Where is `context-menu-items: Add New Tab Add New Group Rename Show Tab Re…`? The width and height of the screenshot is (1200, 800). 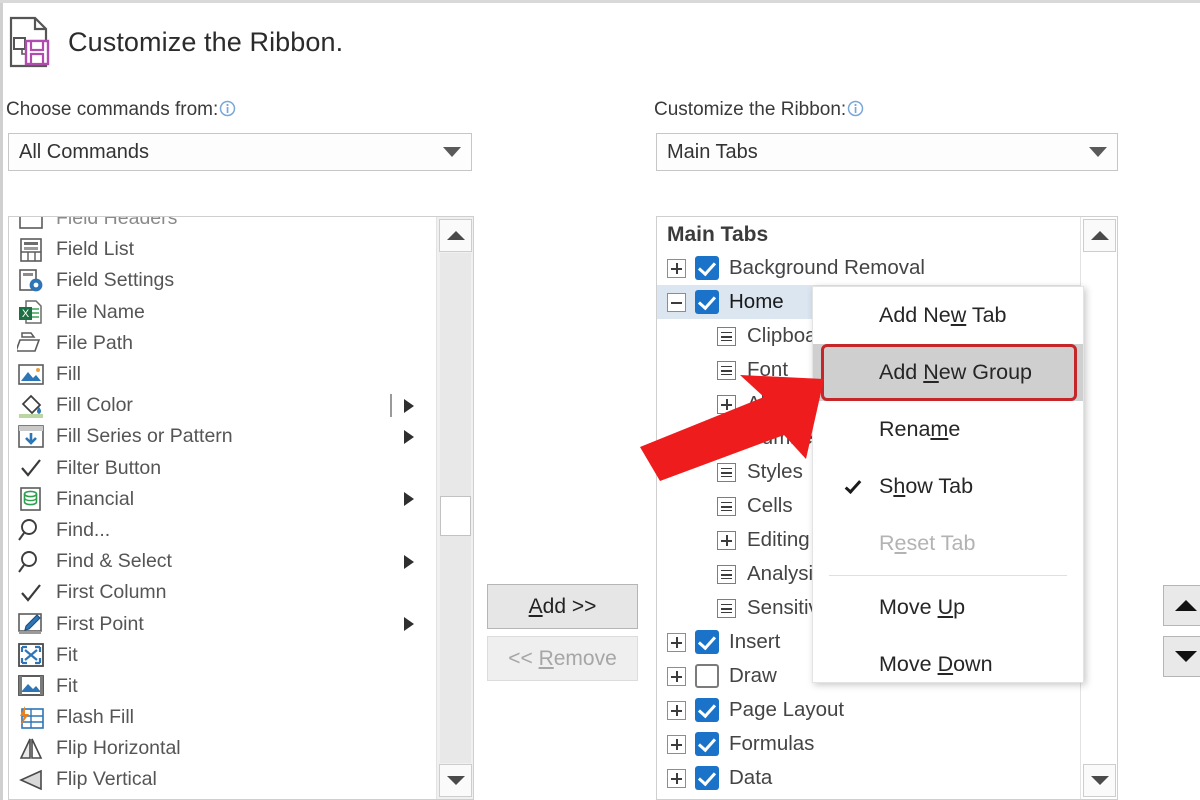 context-menu-items: Add New Tab Add New Group Rename Show Tab Re… is located at coordinates (948, 490).